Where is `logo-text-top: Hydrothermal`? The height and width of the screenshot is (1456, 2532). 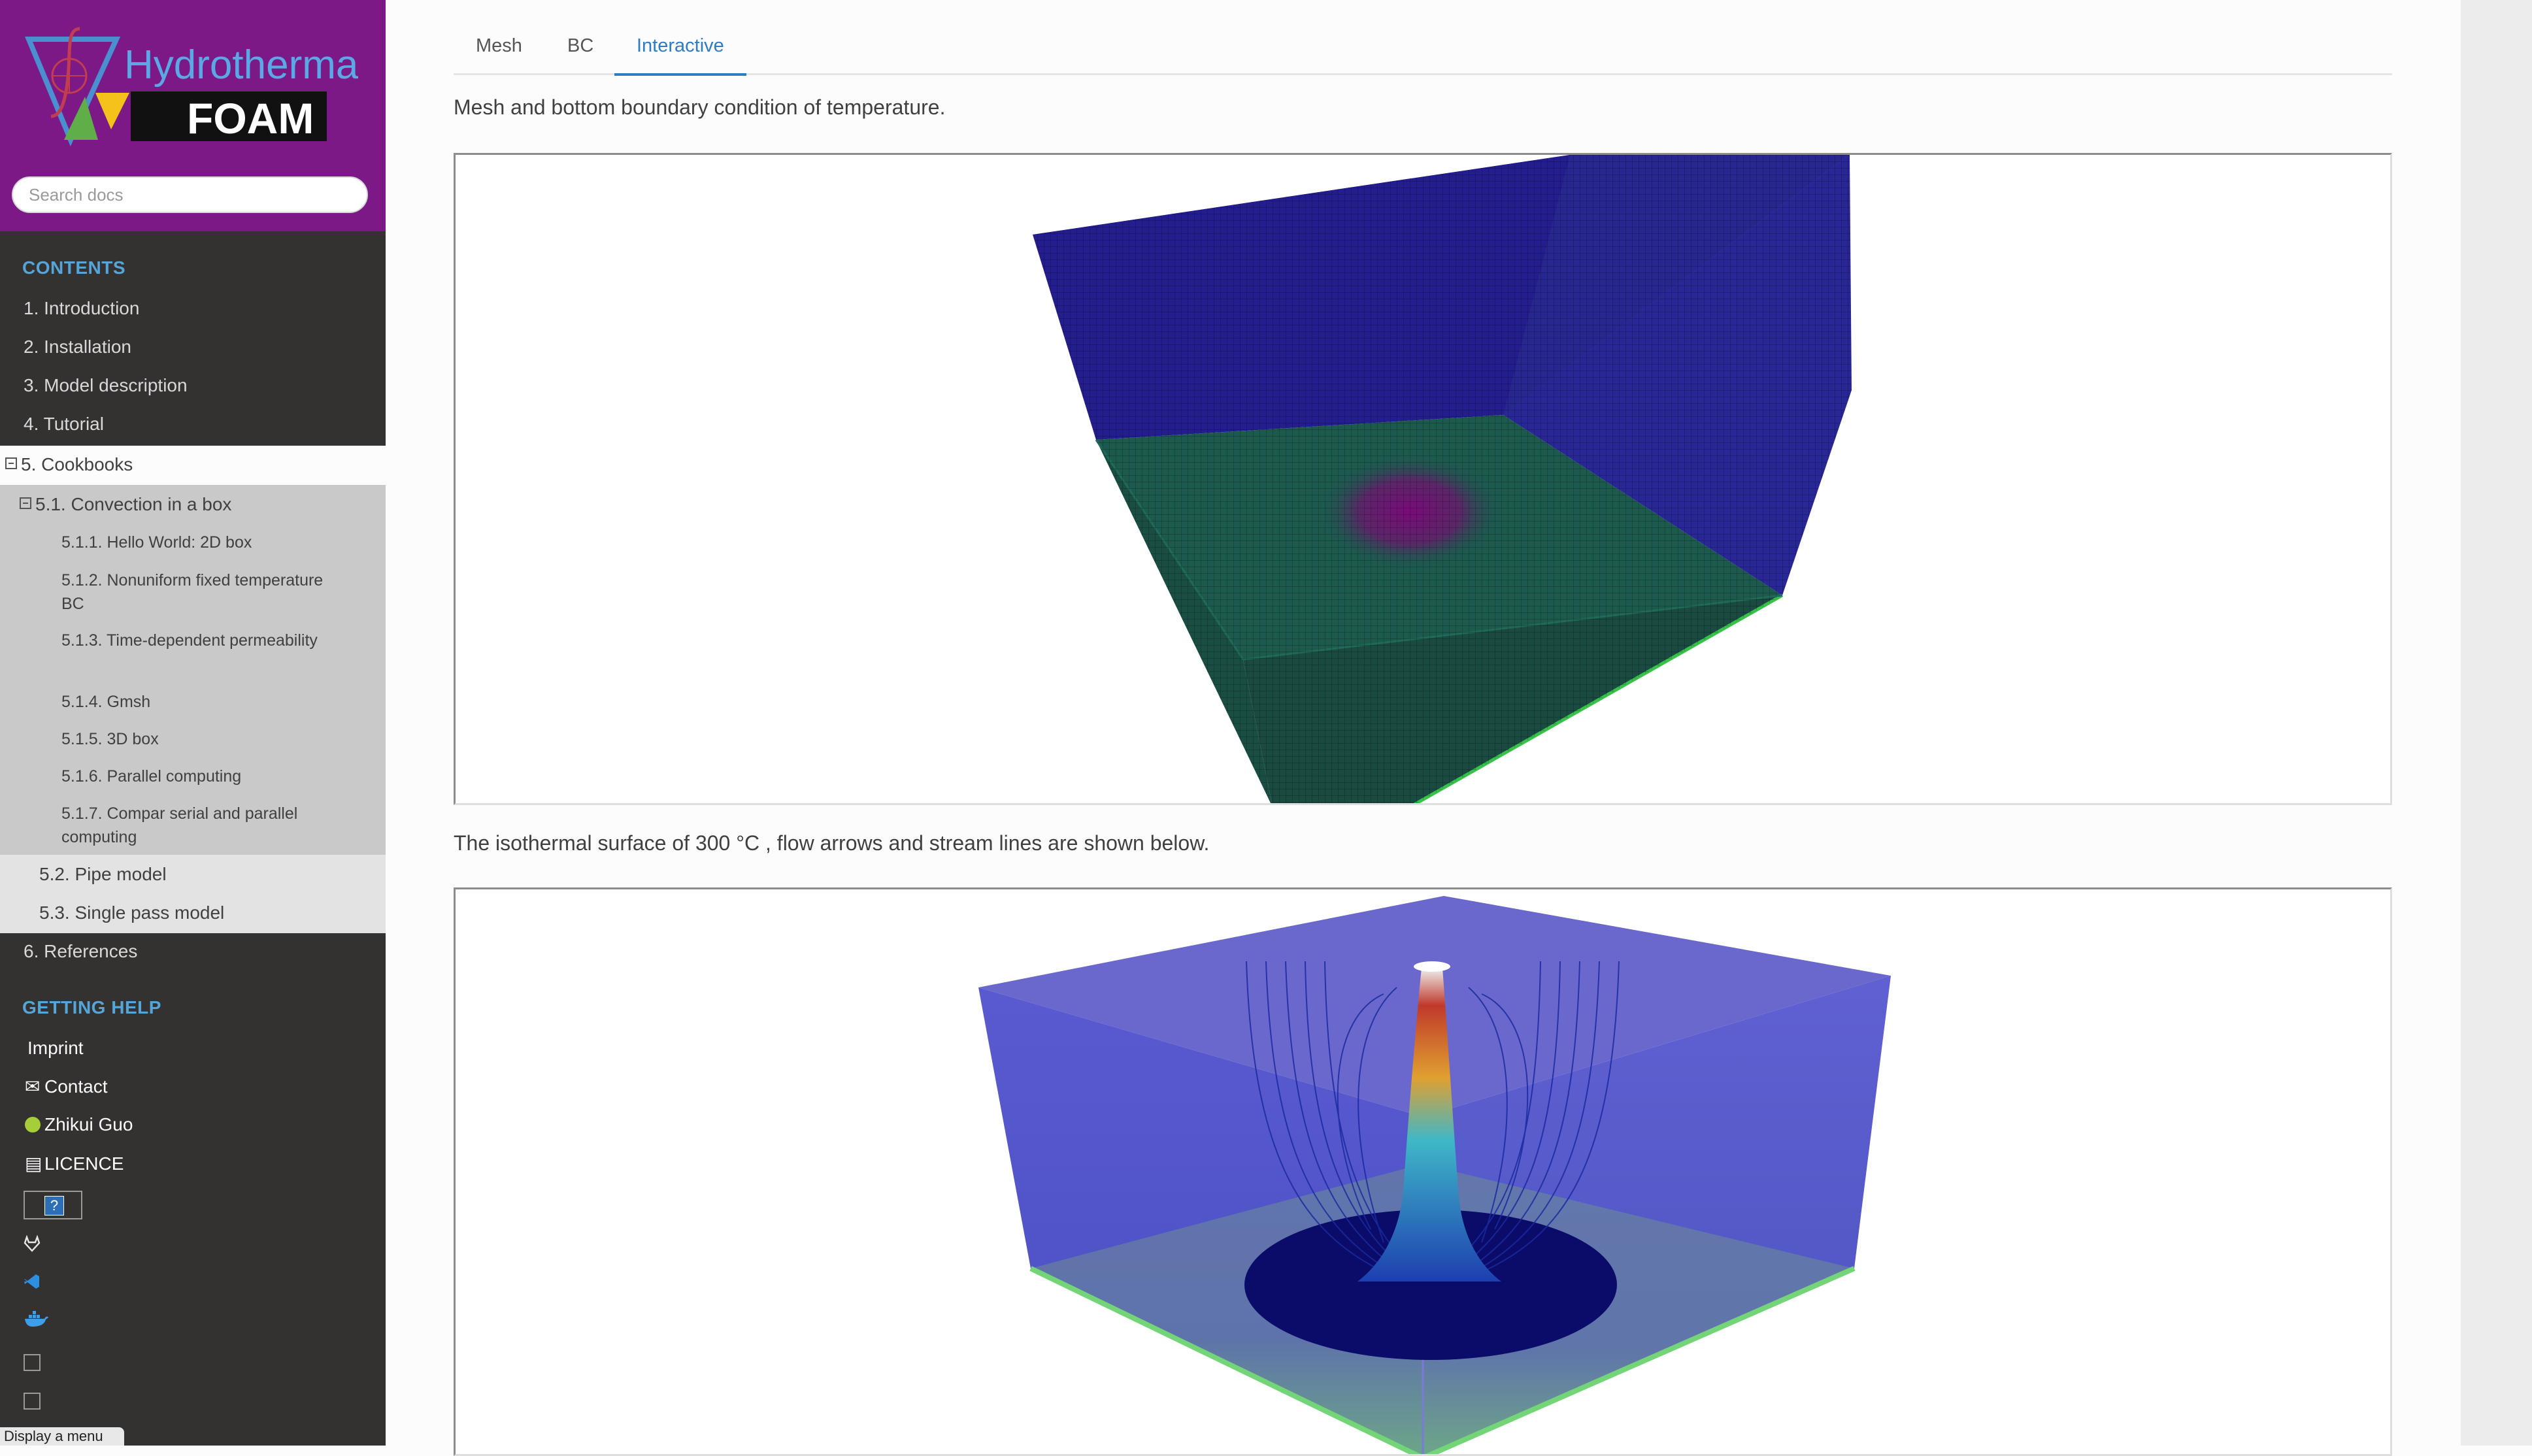
logo-text-top: Hydrothermal is located at coordinates (241, 65).